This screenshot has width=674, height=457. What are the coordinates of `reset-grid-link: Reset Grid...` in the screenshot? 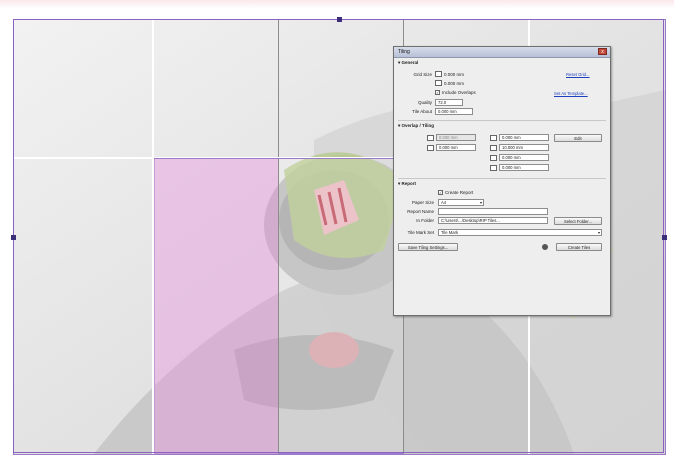 It's located at (578, 74).